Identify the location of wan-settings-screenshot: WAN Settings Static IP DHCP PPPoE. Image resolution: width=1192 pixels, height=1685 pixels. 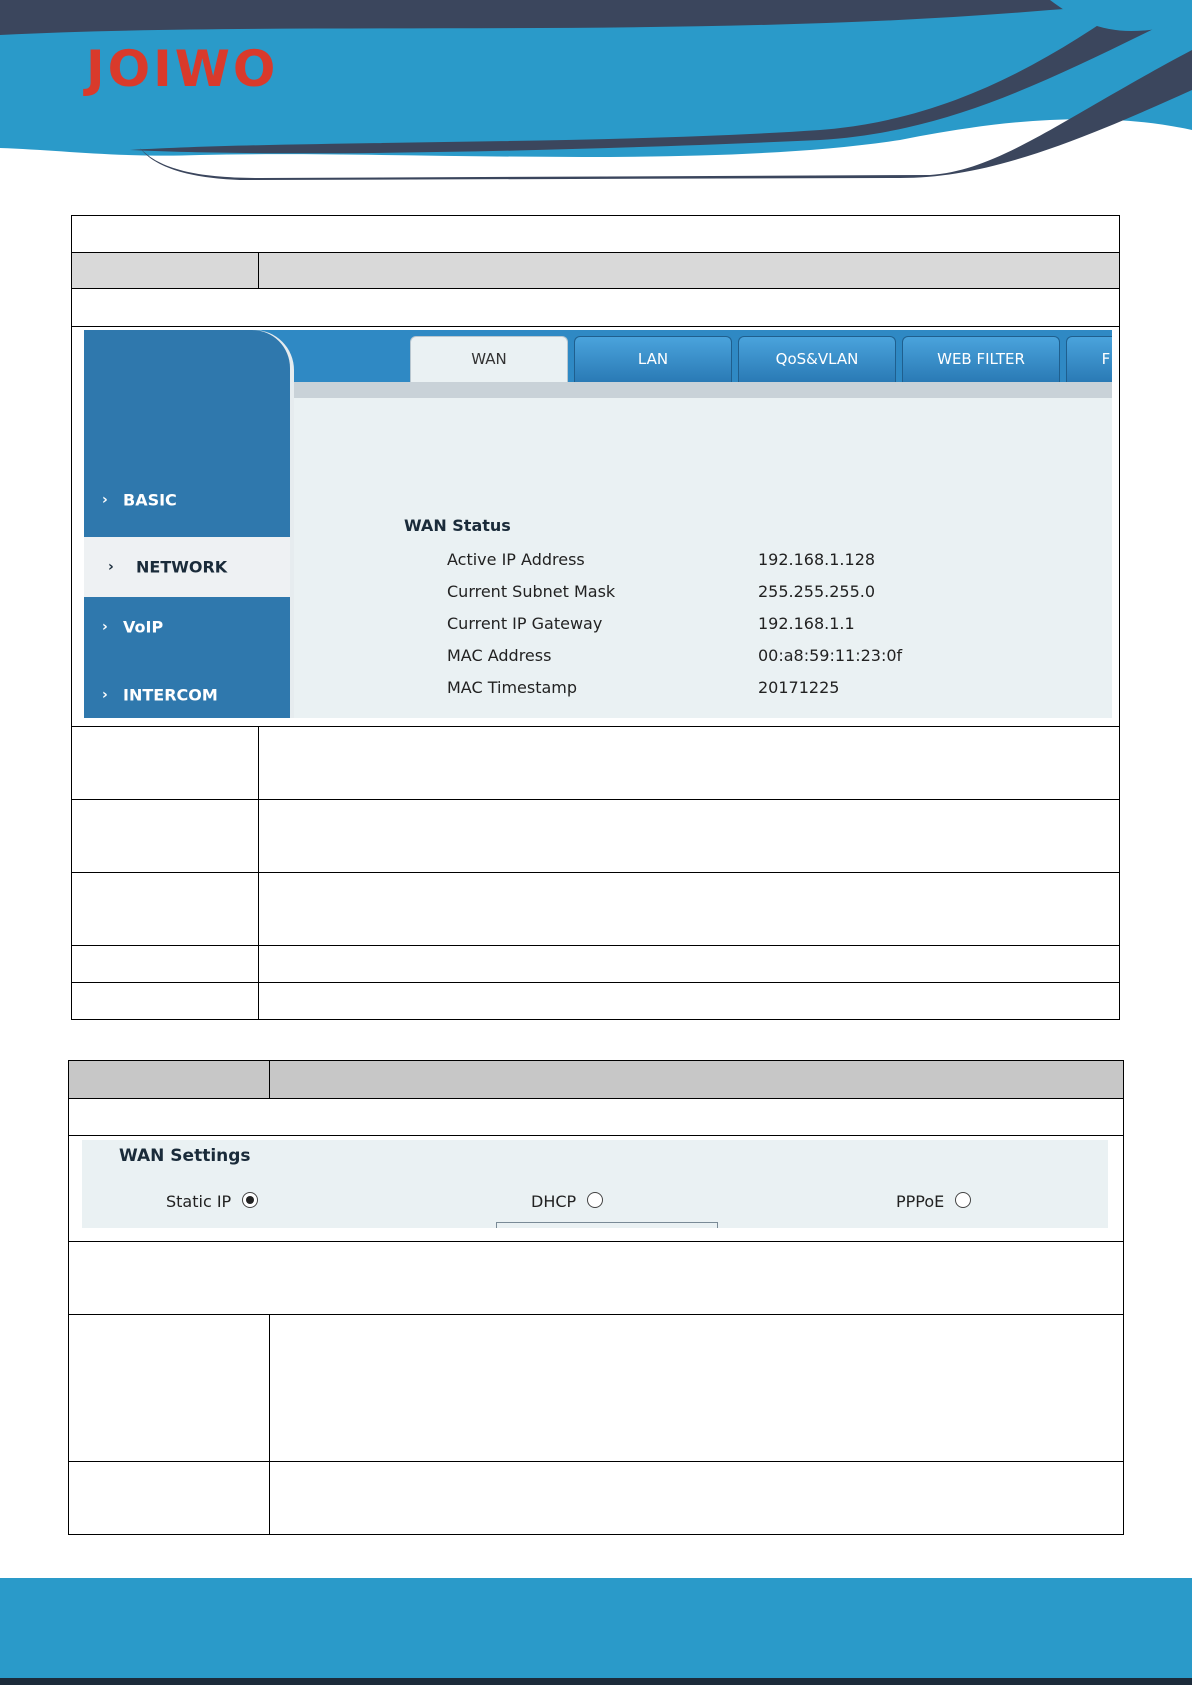
(595, 1184).